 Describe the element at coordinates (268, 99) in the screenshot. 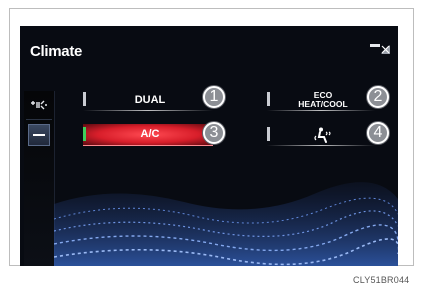

I see `eco-indicator` at that location.